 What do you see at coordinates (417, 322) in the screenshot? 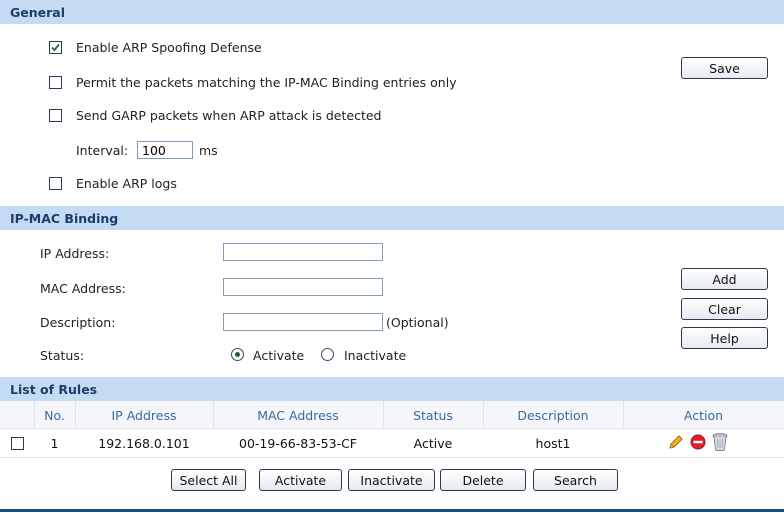
I see `description-optional-hint: (Optional)` at bounding box center [417, 322].